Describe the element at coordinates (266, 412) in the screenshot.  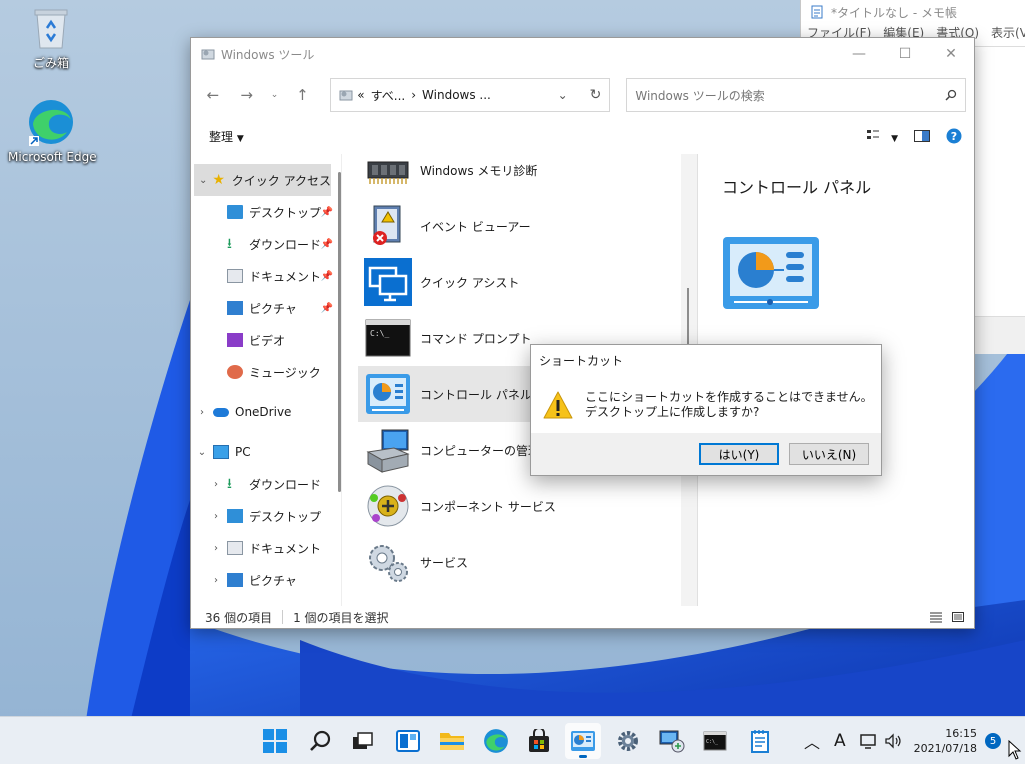
I see `nav-onedrive: › OneDrive` at that location.